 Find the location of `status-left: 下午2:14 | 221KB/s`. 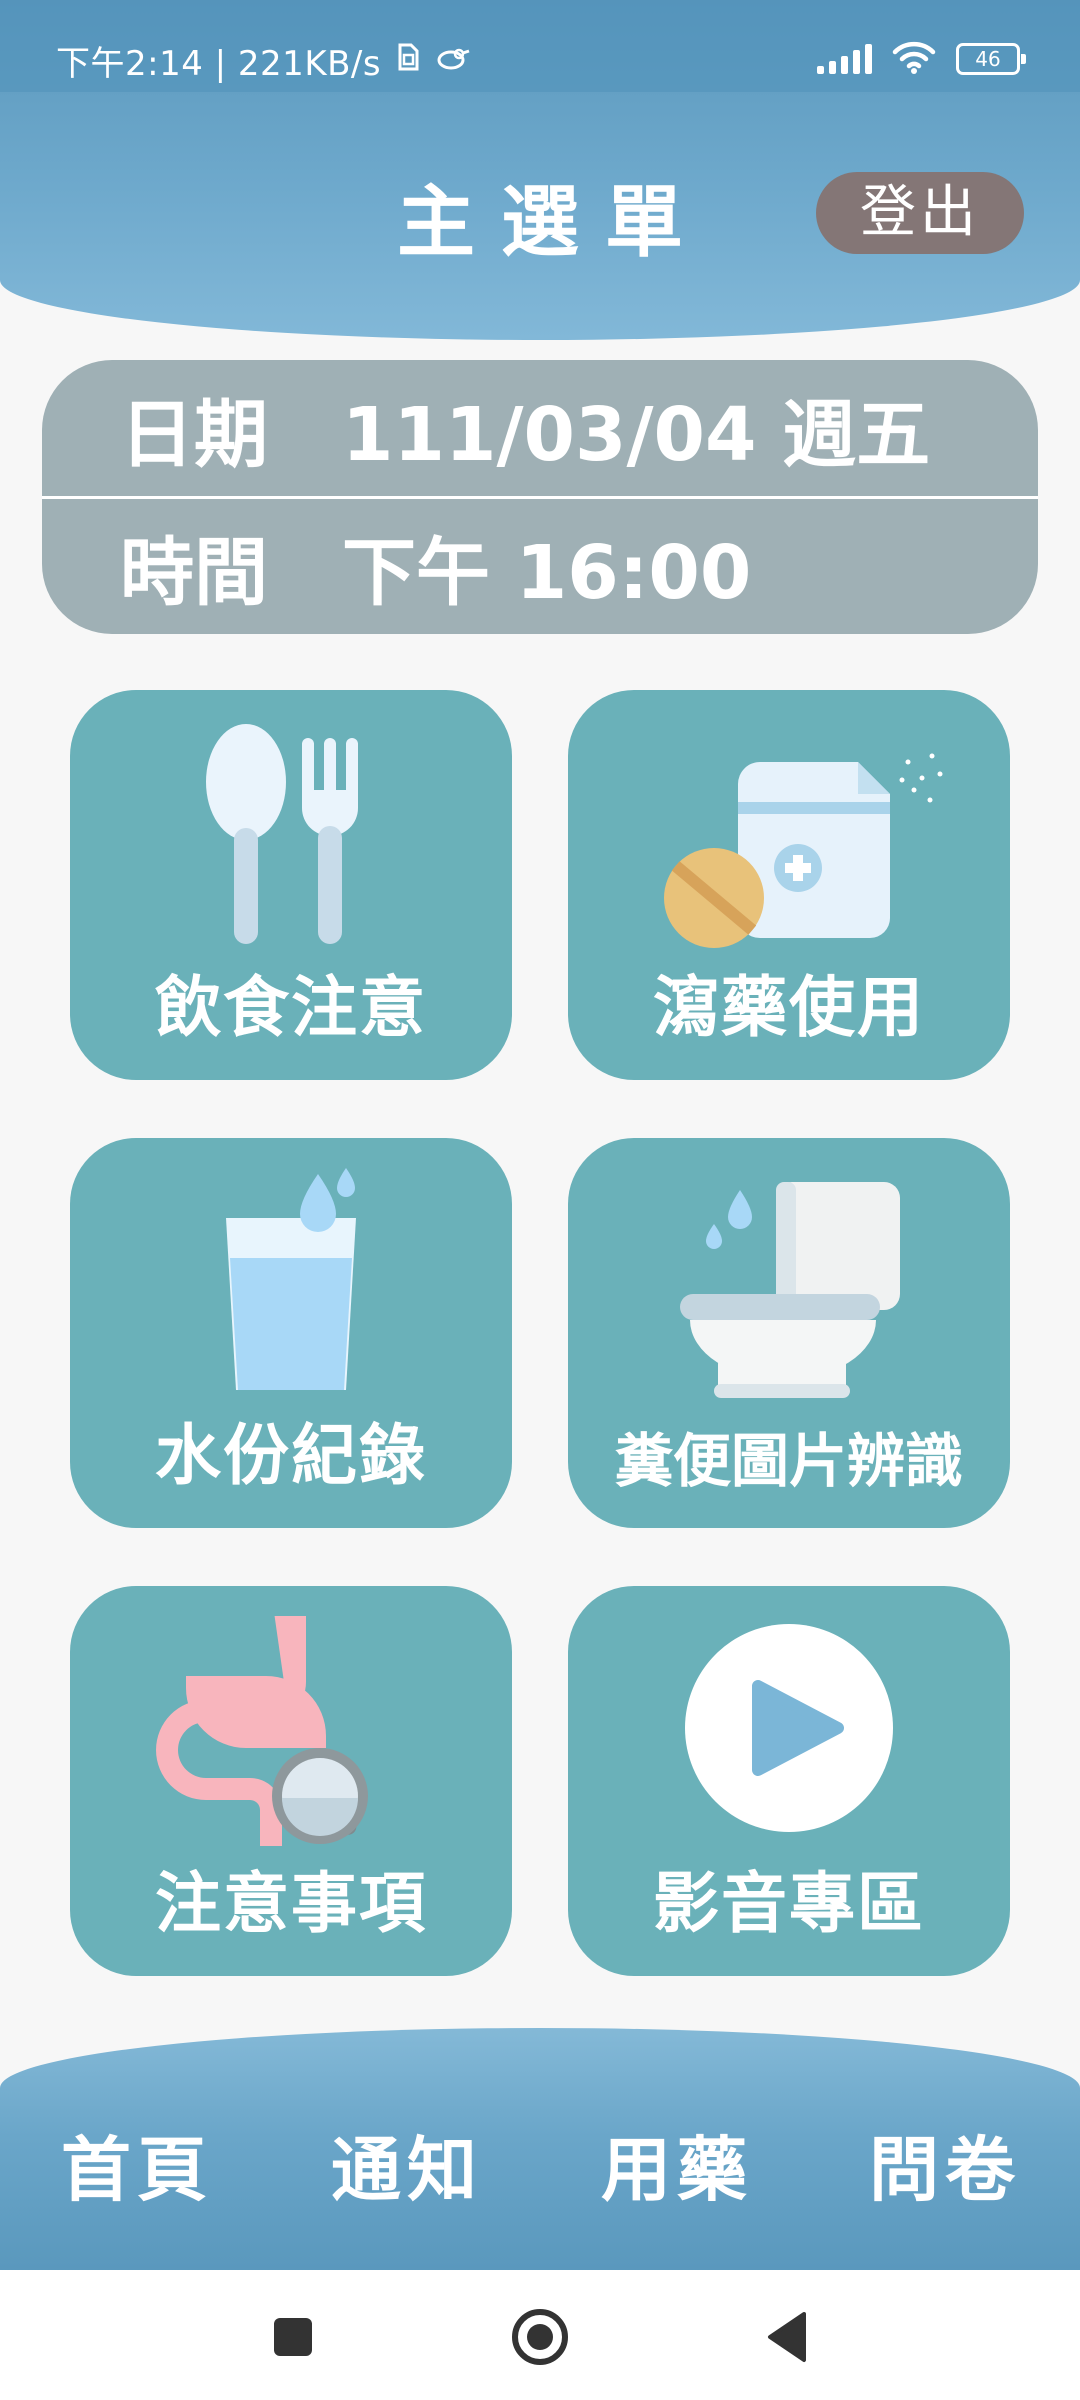

status-left: 下午2:14 | 221KB/s is located at coordinates (263, 60).